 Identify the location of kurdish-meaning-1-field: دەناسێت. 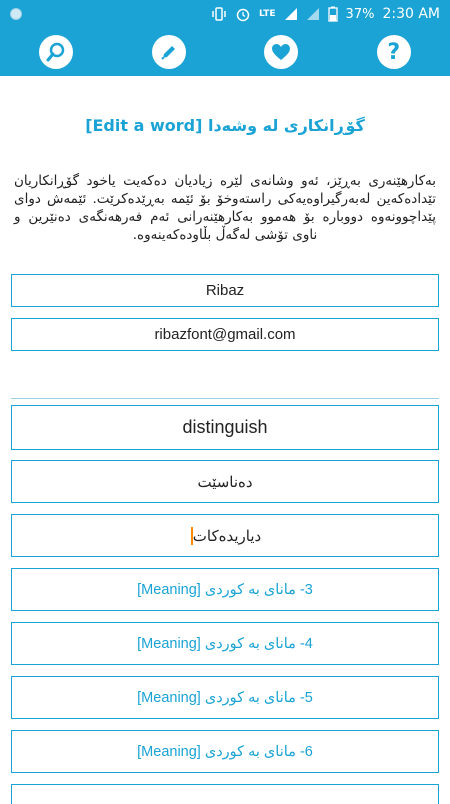
(225, 481).